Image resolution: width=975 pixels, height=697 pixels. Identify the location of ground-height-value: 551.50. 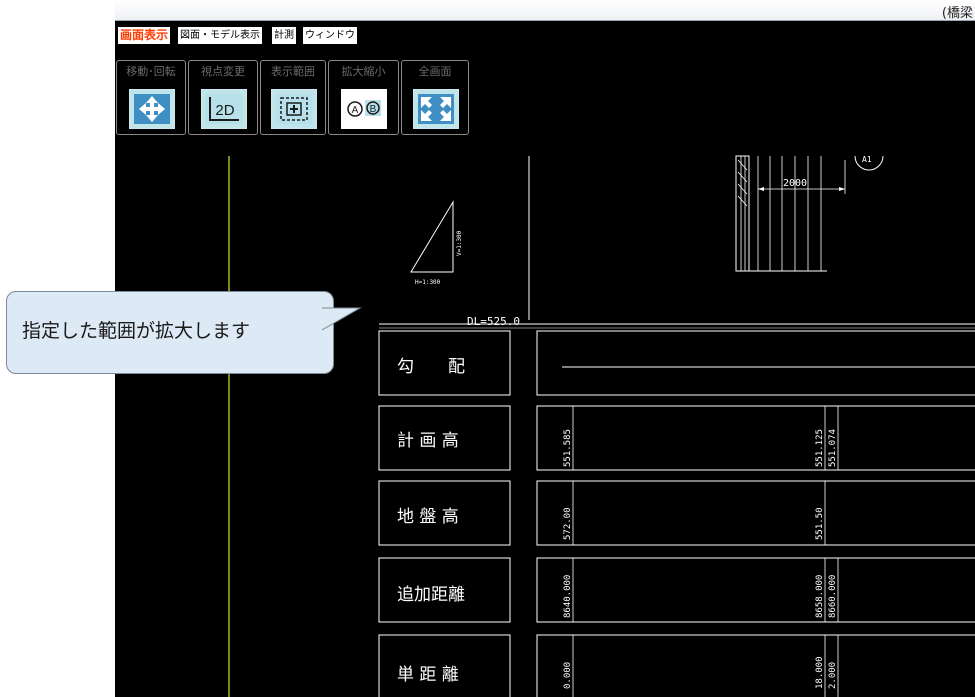
(820, 523).